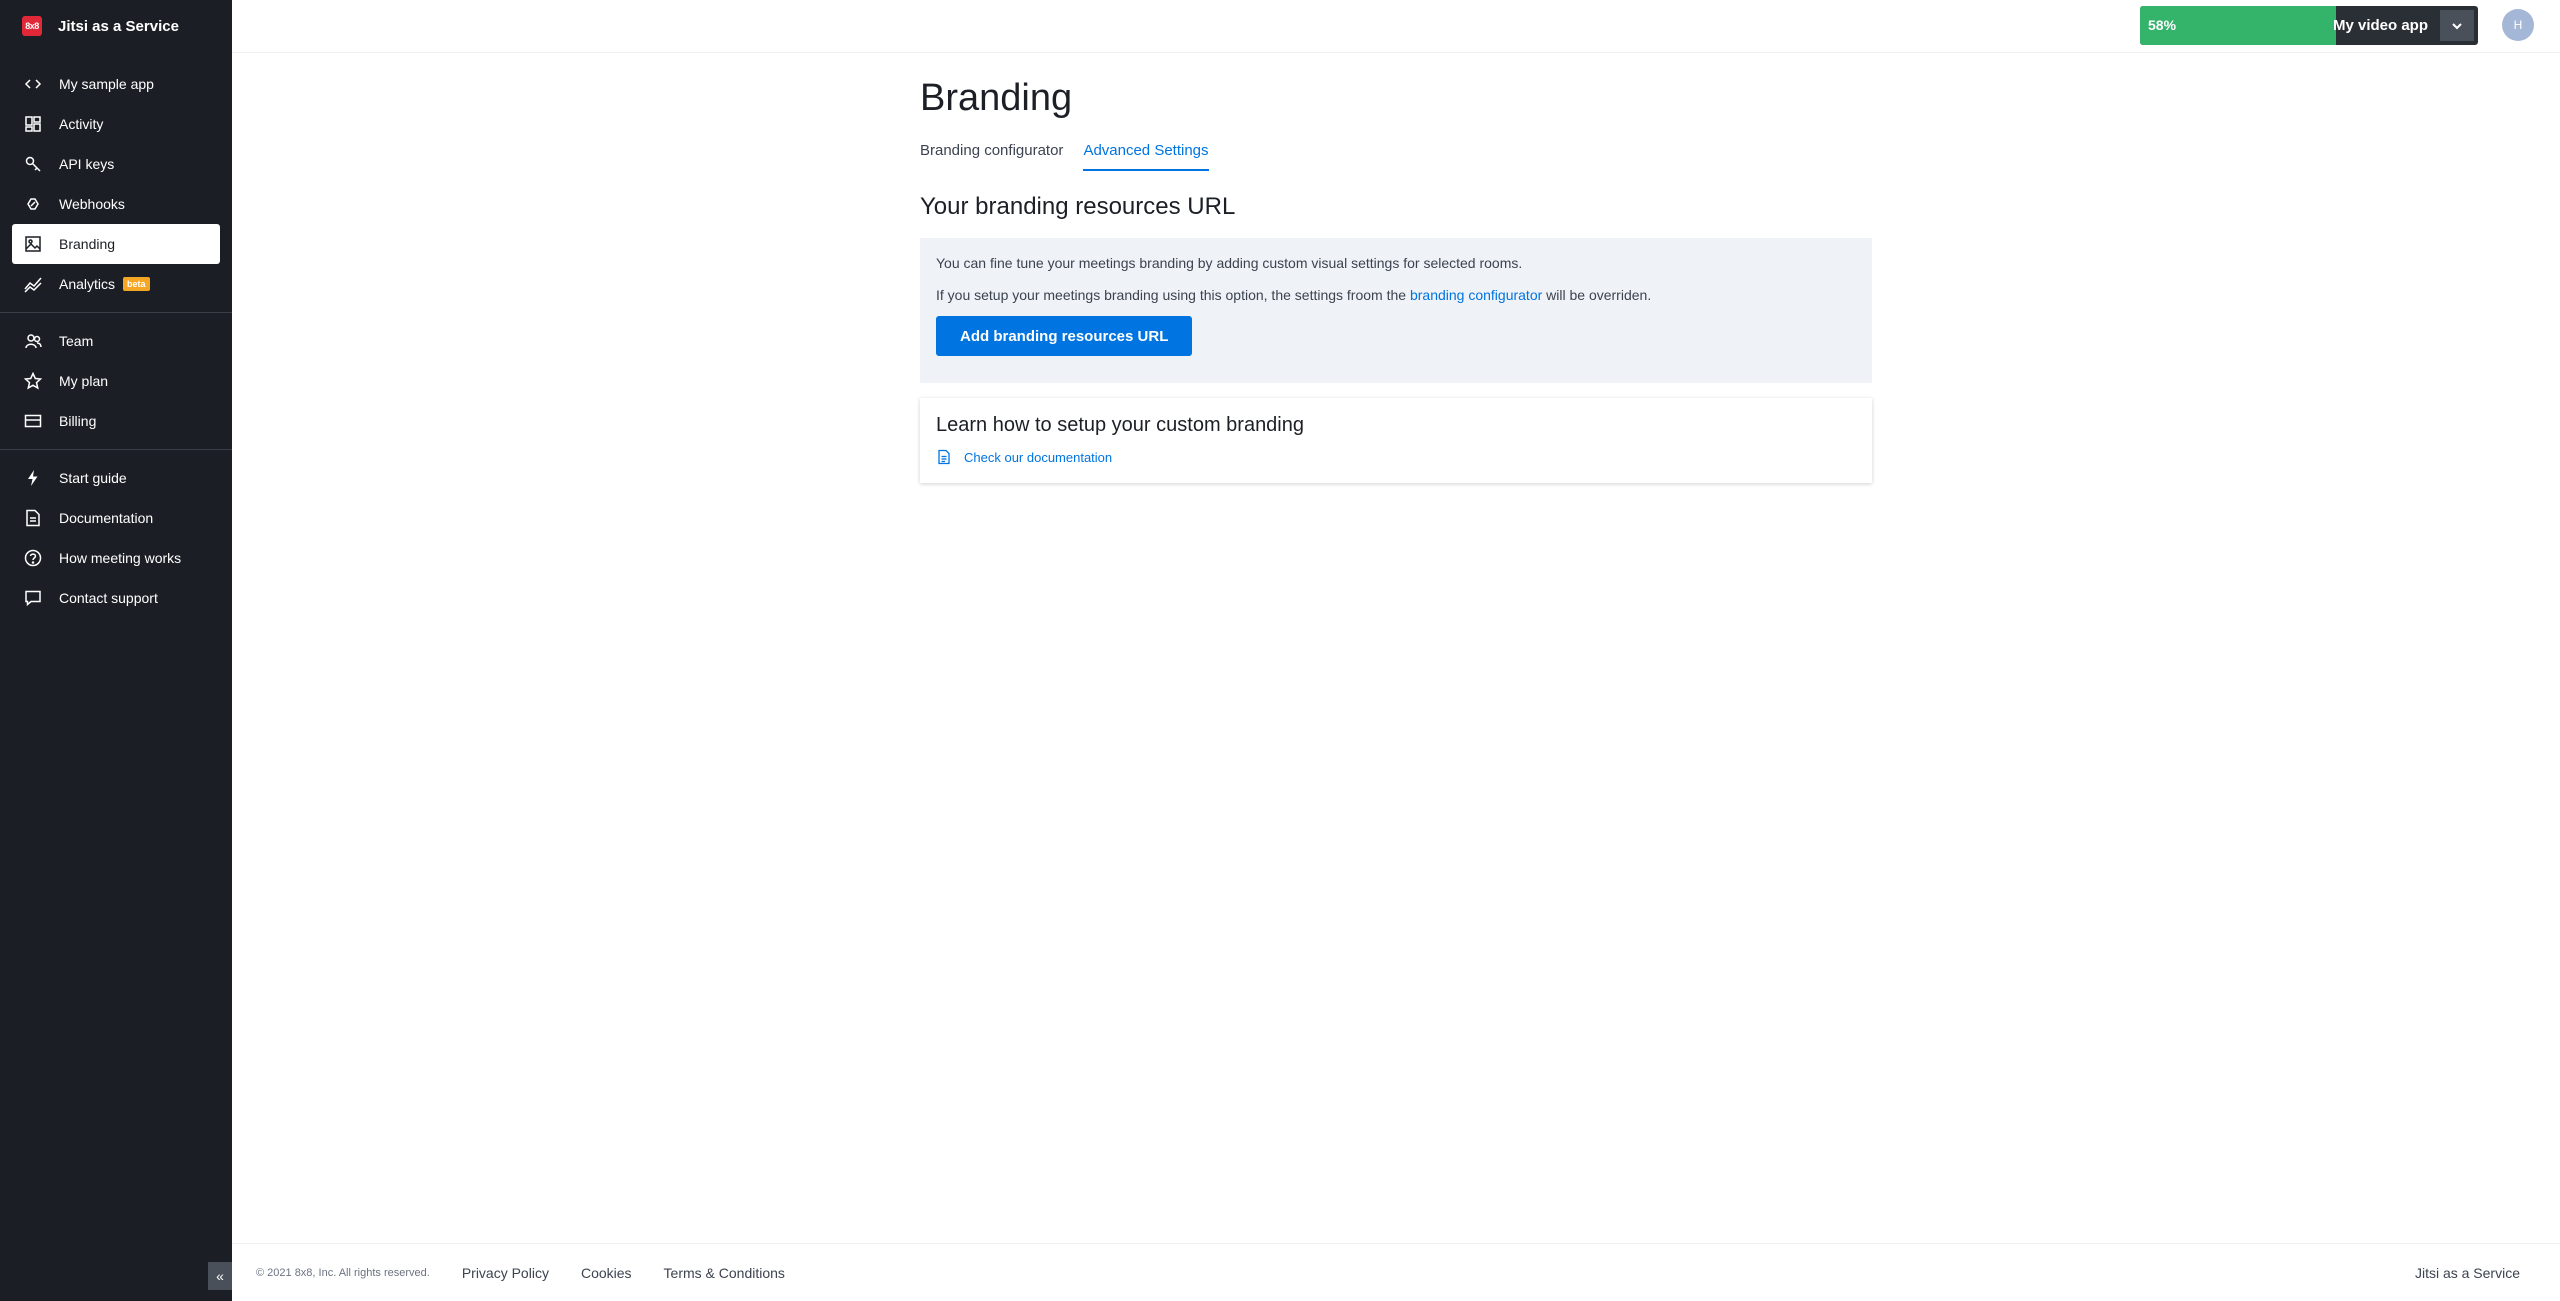  What do you see at coordinates (2457, 25) in the screenshot?
I see `chevron-down-icon` at bounding box center [2457, 25].